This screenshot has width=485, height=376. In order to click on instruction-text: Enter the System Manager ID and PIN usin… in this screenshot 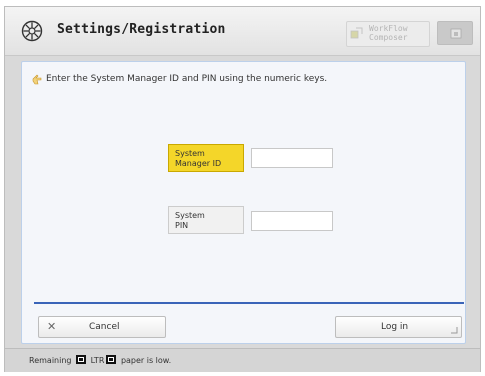, I will do `click(187, 79)`.